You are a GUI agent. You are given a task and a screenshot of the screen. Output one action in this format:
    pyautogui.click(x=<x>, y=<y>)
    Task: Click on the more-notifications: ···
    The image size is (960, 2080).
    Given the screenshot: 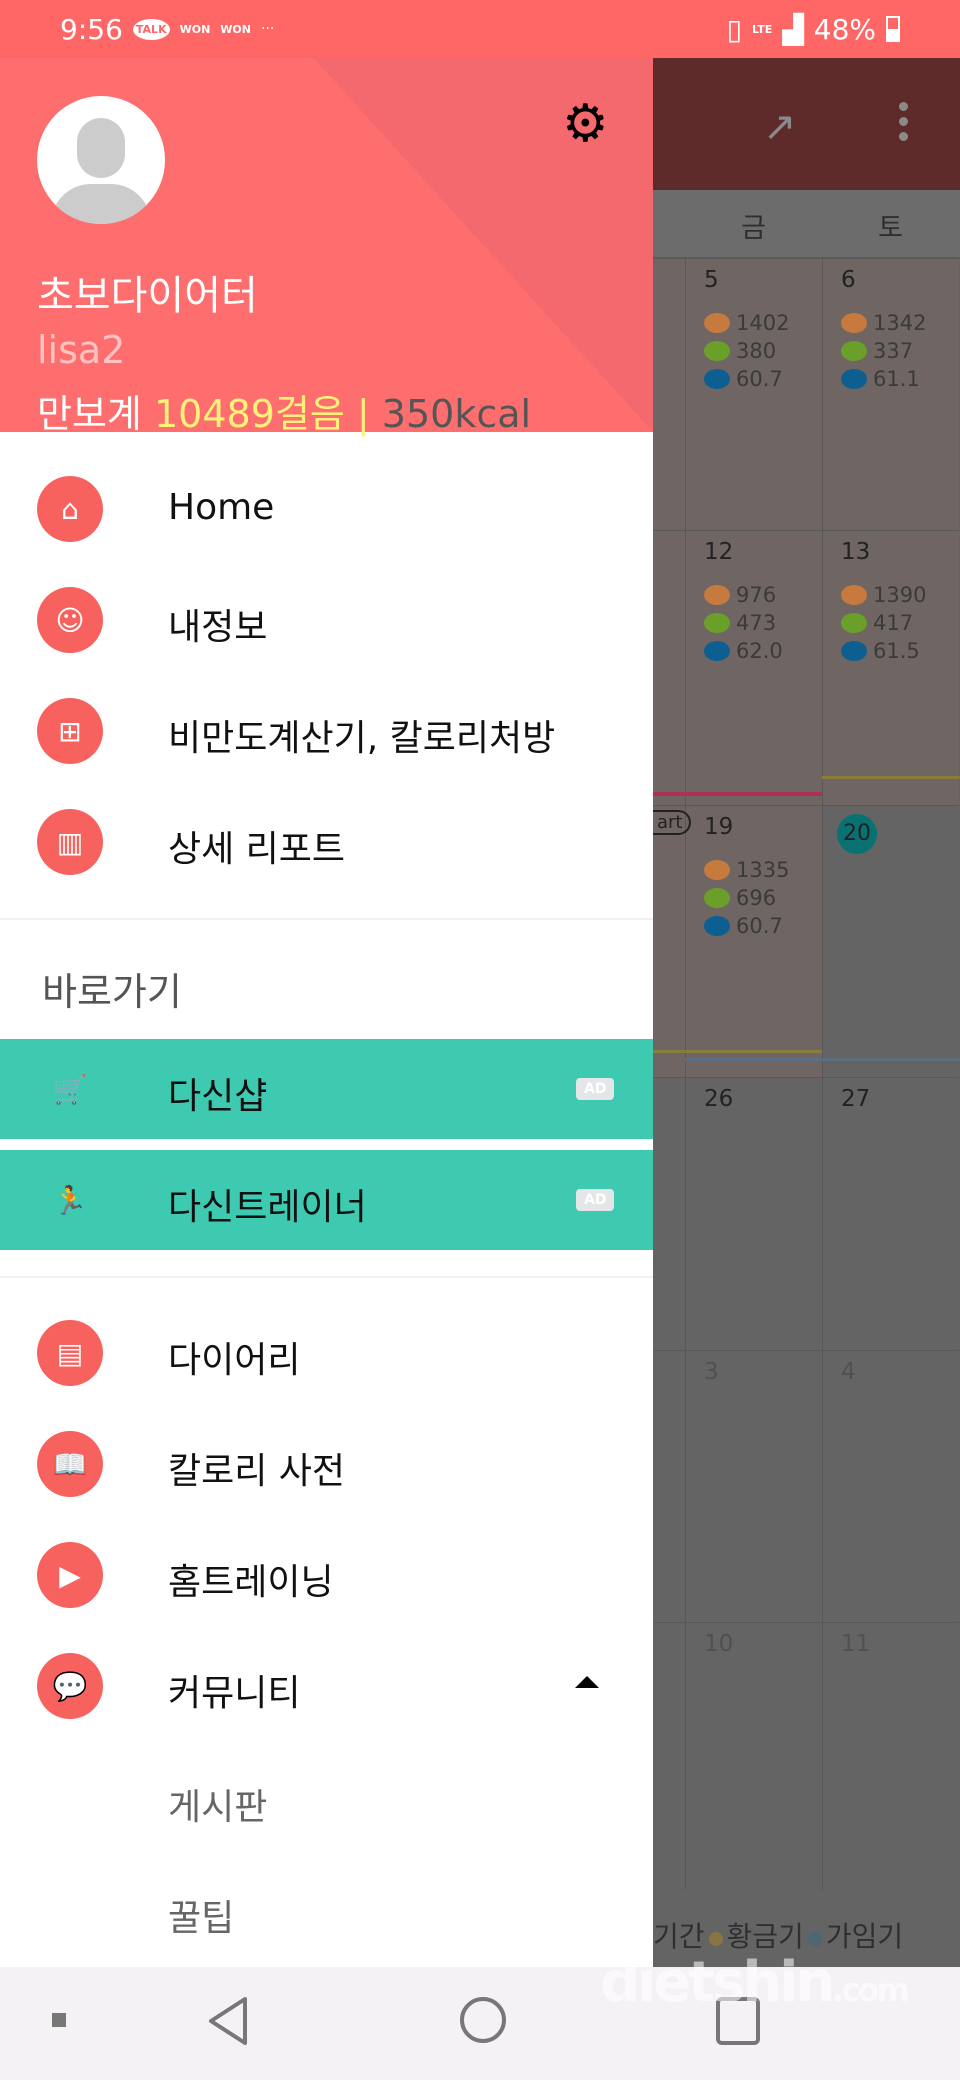 What is the action you would take?
    pyautogui.click(x=268, y=29)
    